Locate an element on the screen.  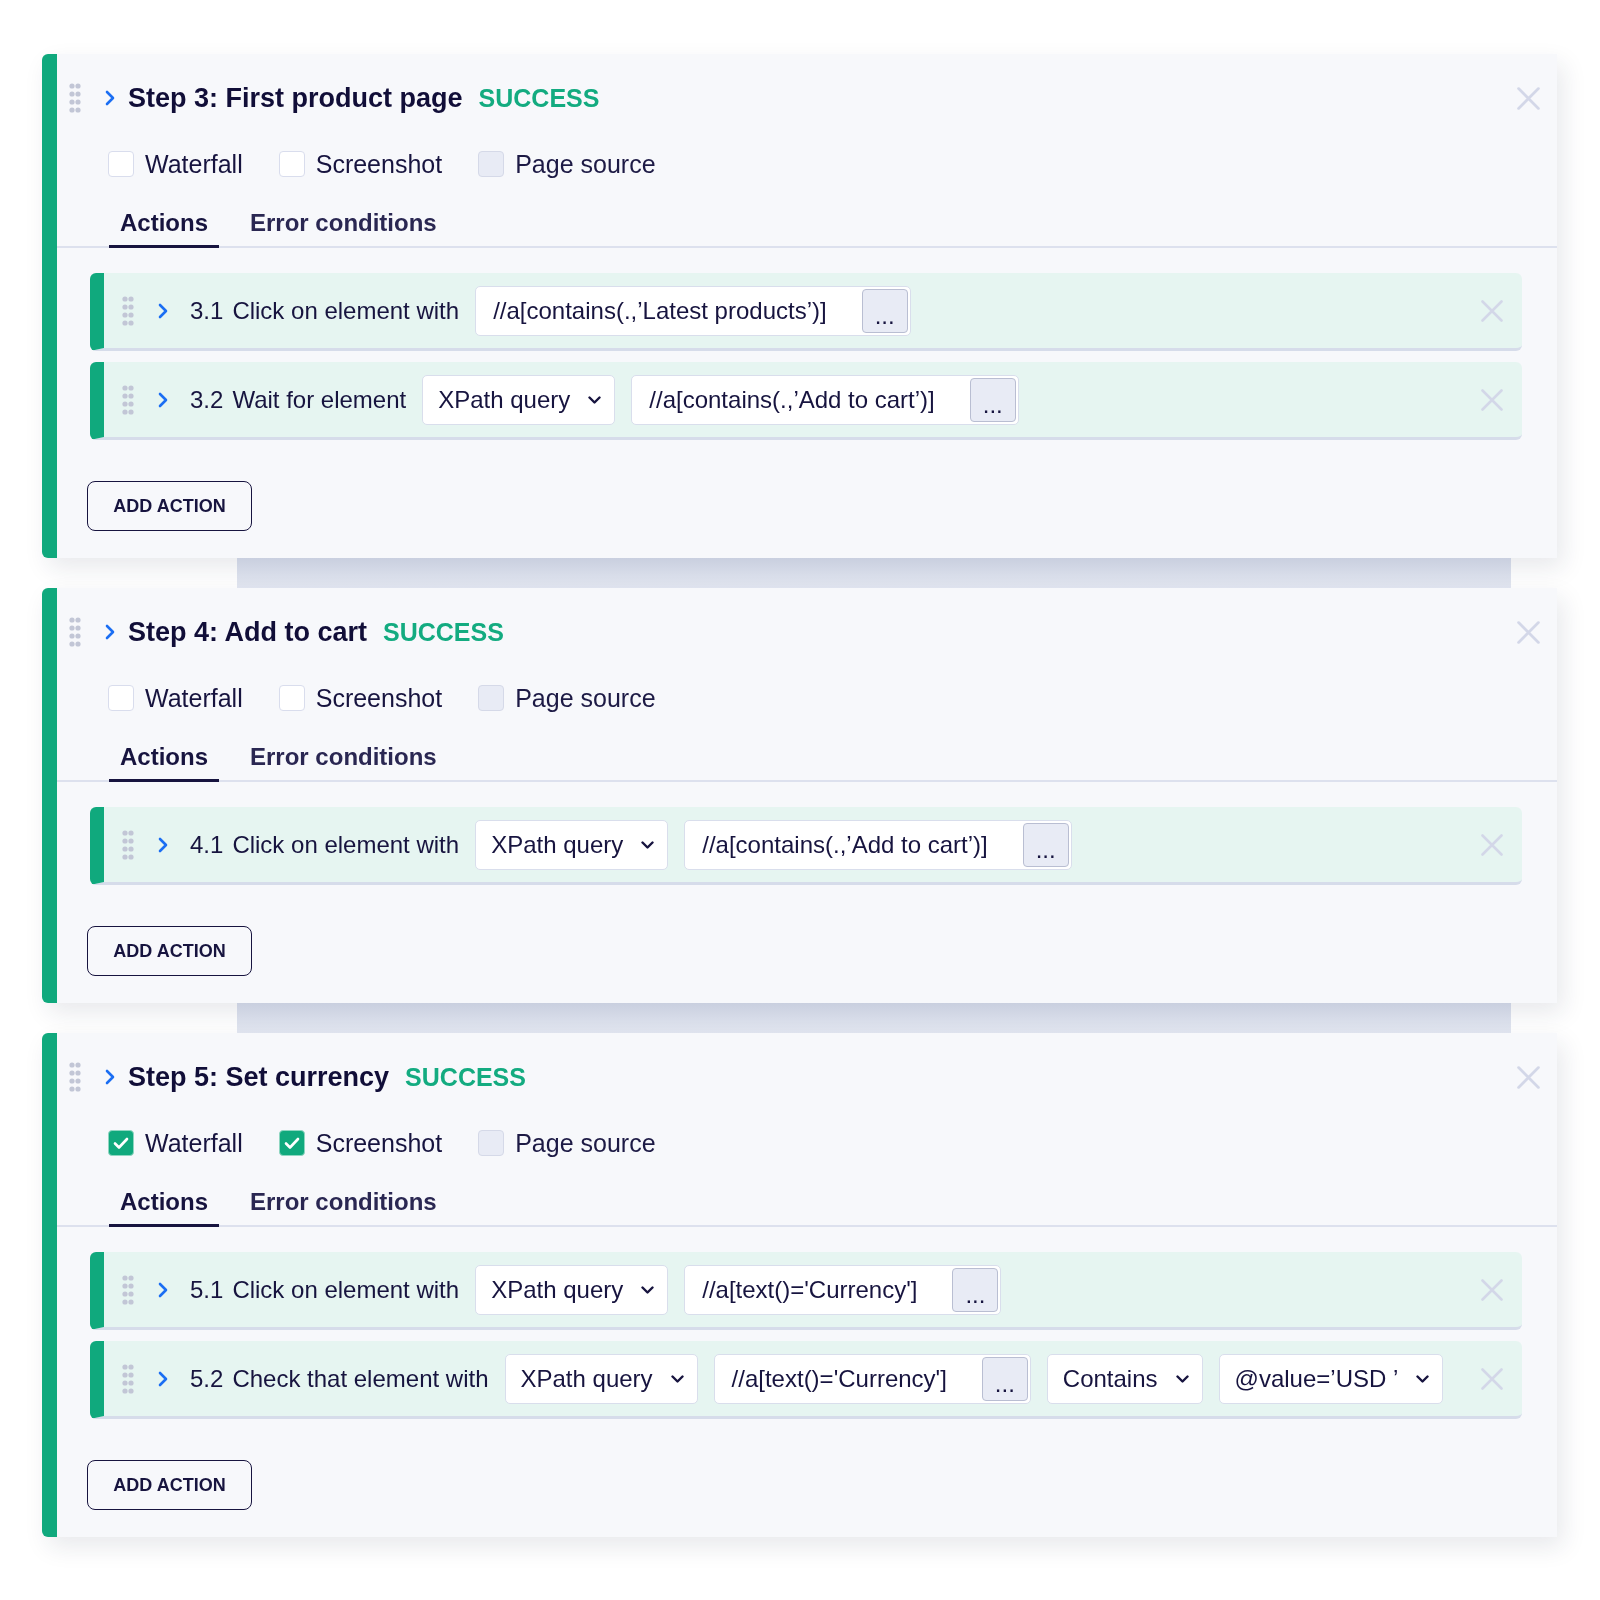
action-number: 4.1 is located at coordinates (207, 844).